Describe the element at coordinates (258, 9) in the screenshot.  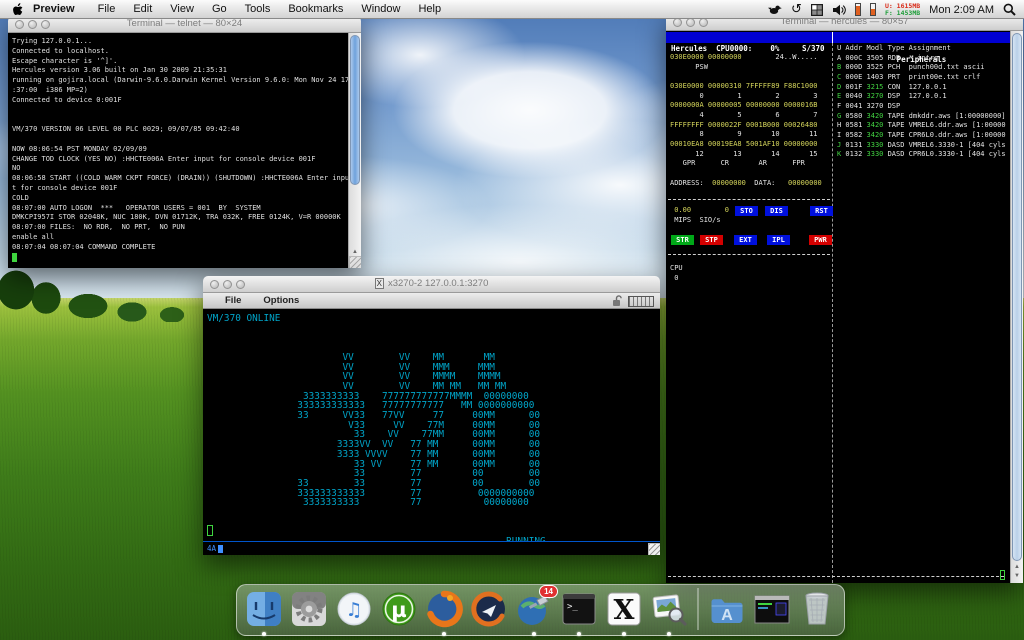
I see `menu-tools: Tools` at that location.